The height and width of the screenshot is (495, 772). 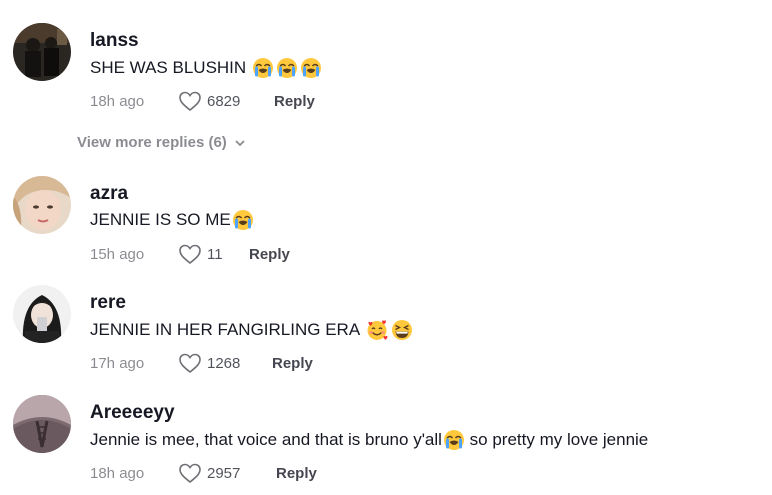 I want to click on comment-timestamp: 17h ago, so click(x=117, y=363).